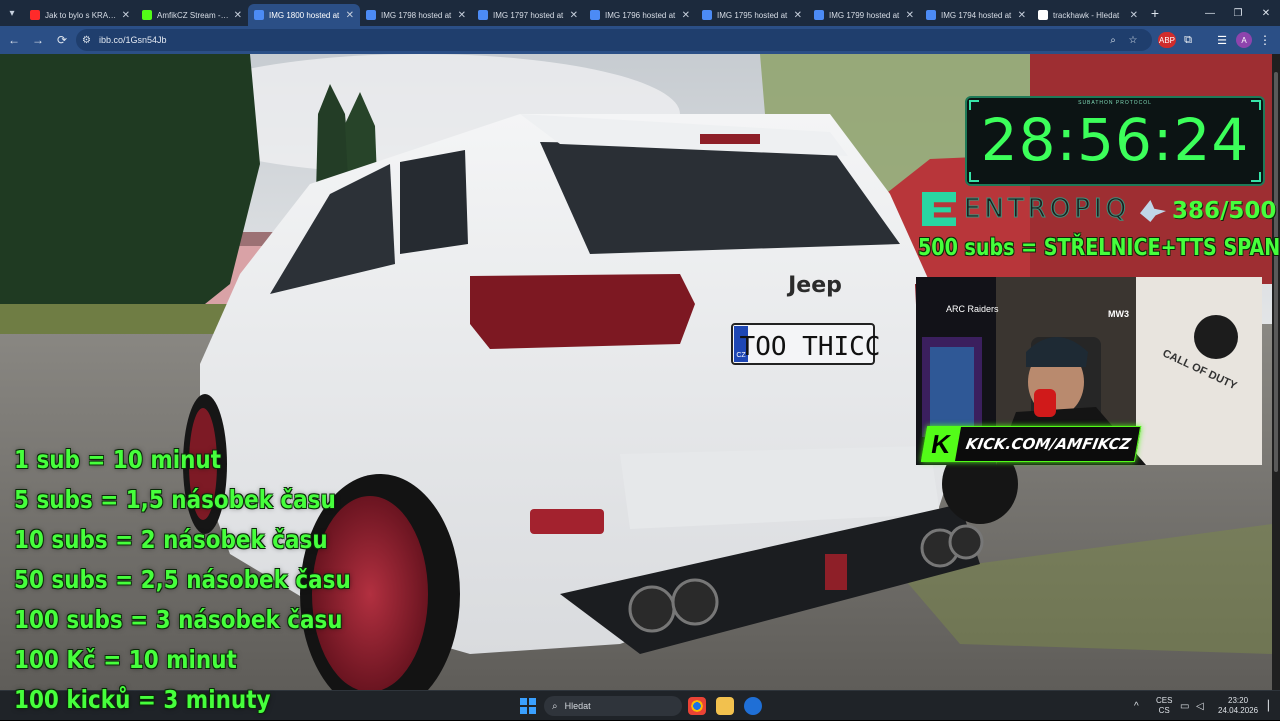 The image size is (1280, 721). Describe the element at coordinates (1026, 209) in the screenshot. I see `sponsor-brand: ENTROPIQ` at that location.